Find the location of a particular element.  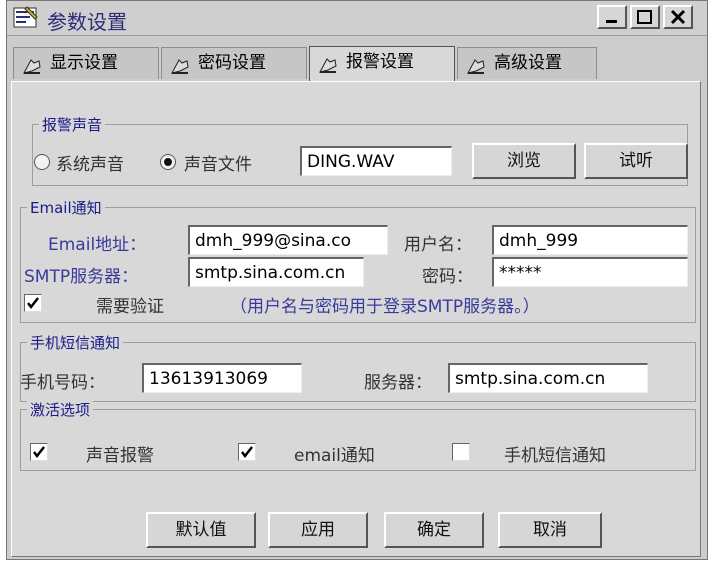

browse-button: 浏览 is located at coordinates (524, 161).